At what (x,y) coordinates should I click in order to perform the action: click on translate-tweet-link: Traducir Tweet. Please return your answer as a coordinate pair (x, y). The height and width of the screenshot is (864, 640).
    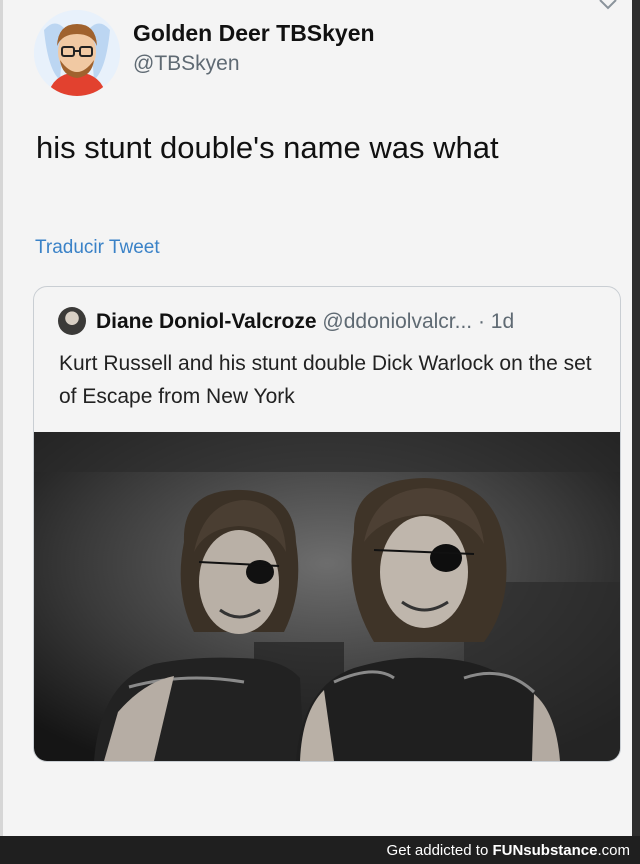
    Looking at the image, I should click on (97, 248).